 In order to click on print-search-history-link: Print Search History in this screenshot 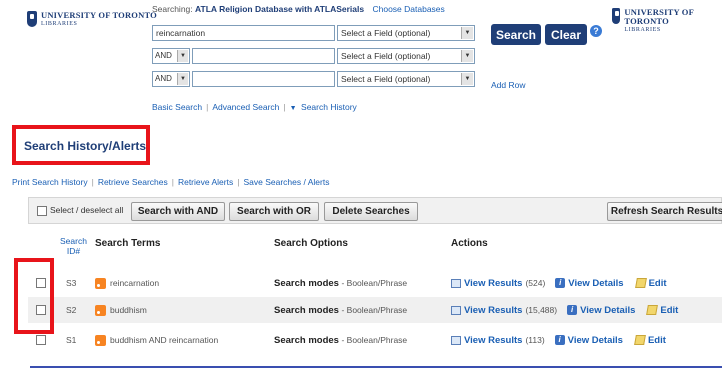, I will do `click(50, 182)`.